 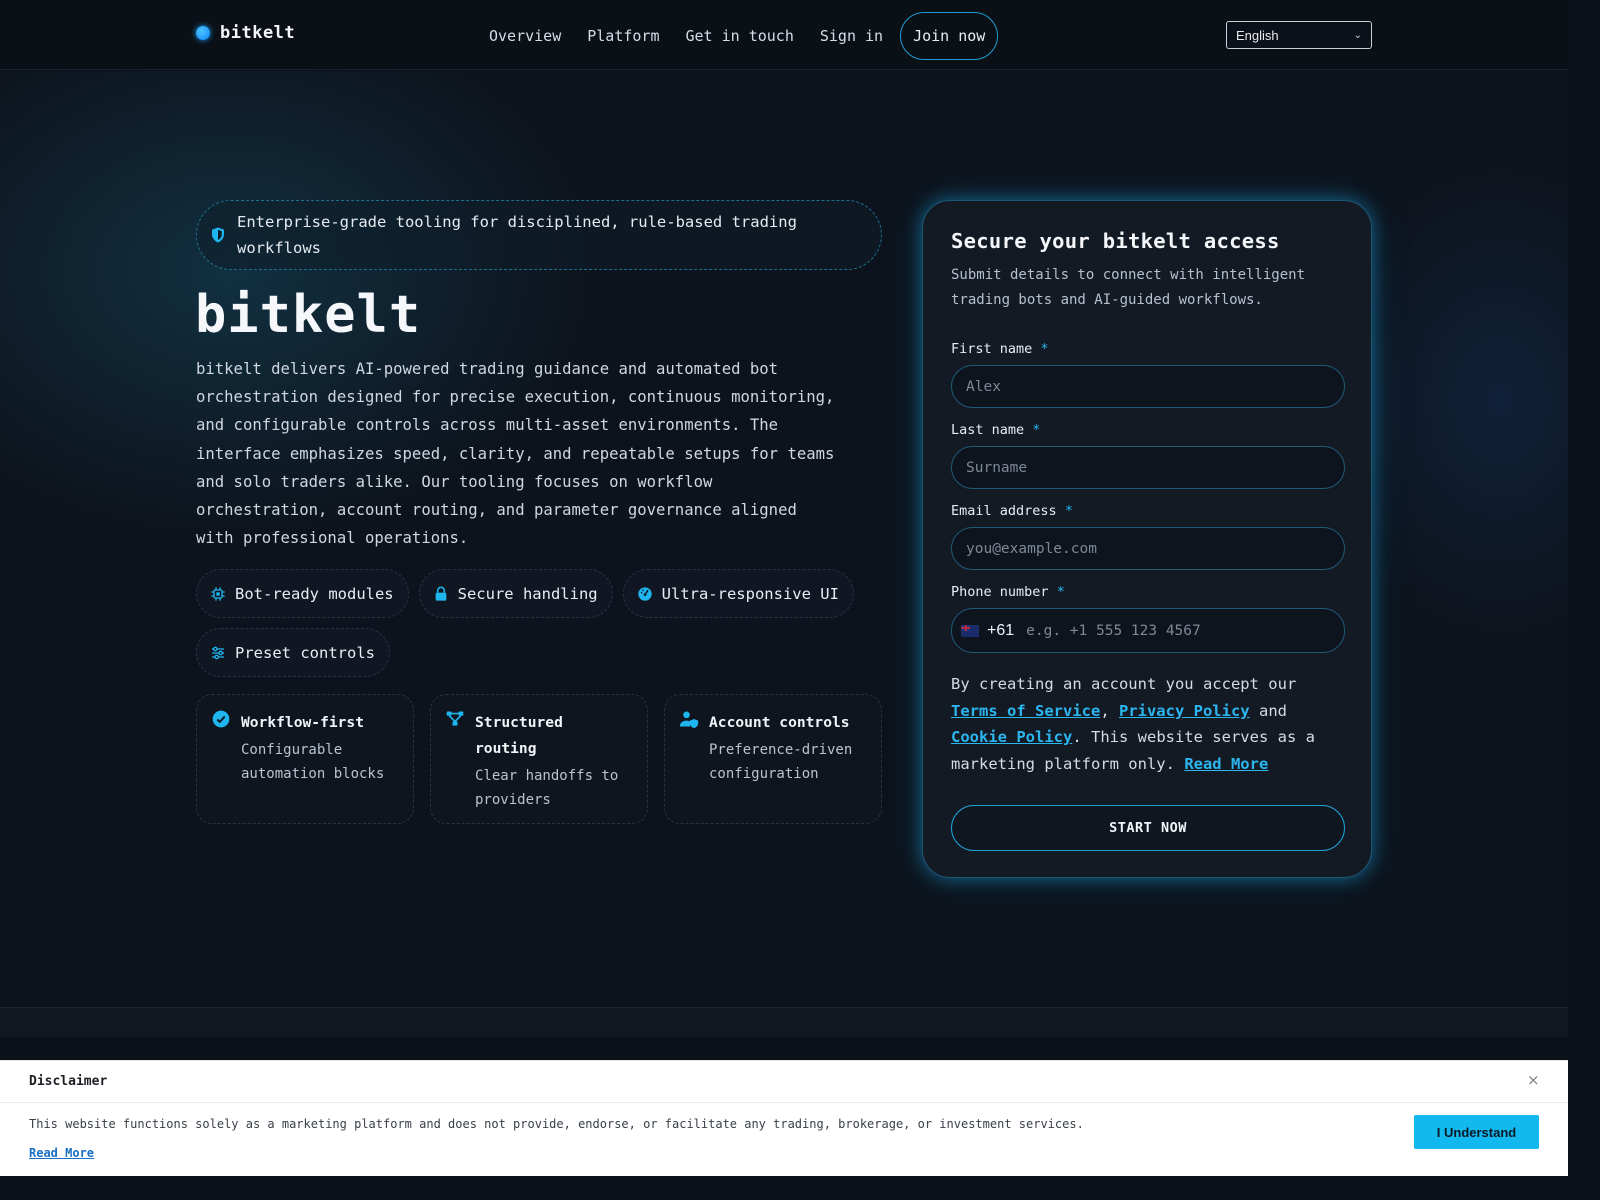 I want to click on chip-bot-ready: Bot-ready modules, so click(x=302, y=593).